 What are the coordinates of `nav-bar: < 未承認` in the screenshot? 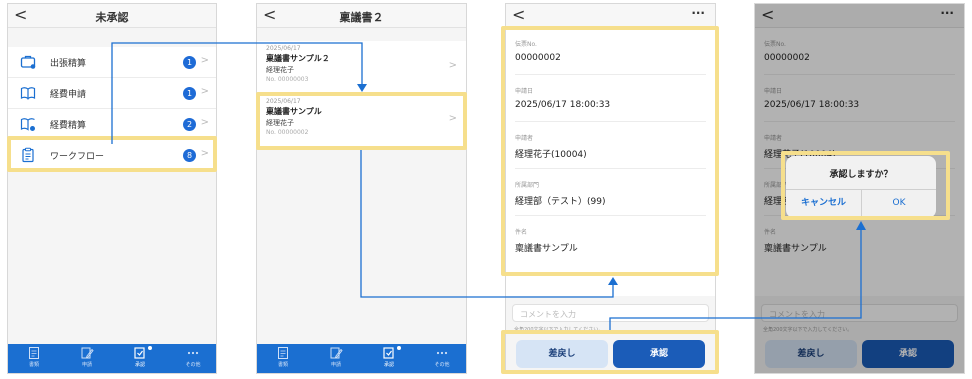 It's located at (112, 16).